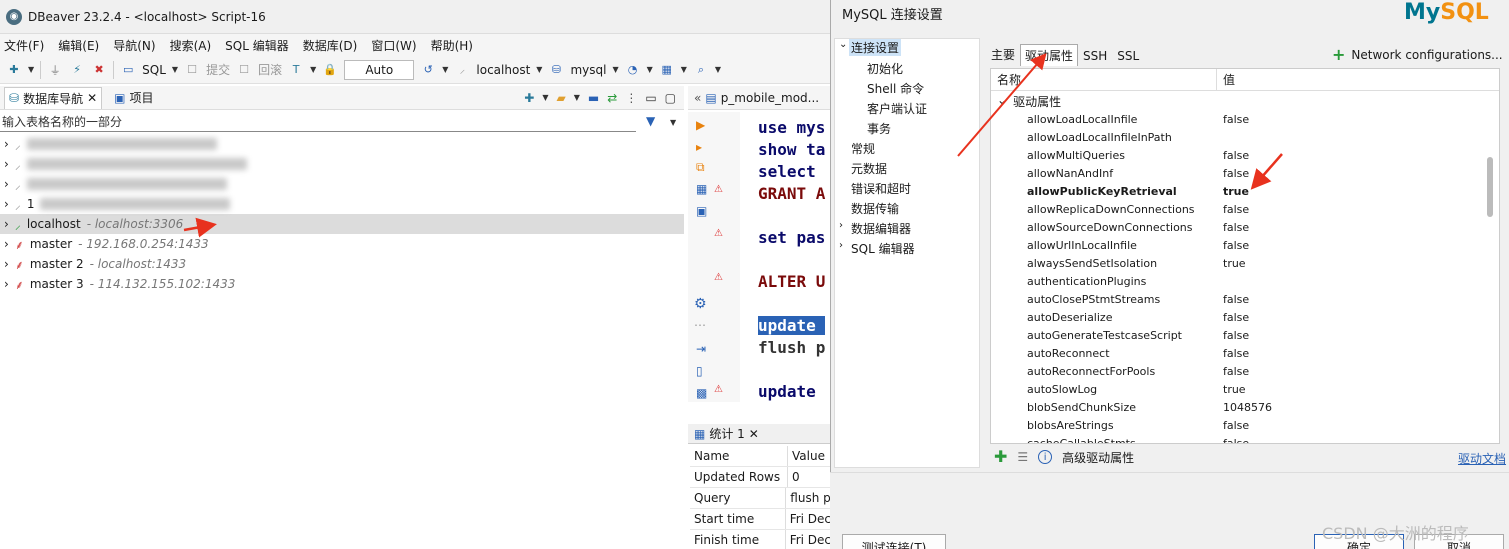 This screenshot has width=1509, height=549. I want to click on arrow-to-public-key, so click(1266, 171).